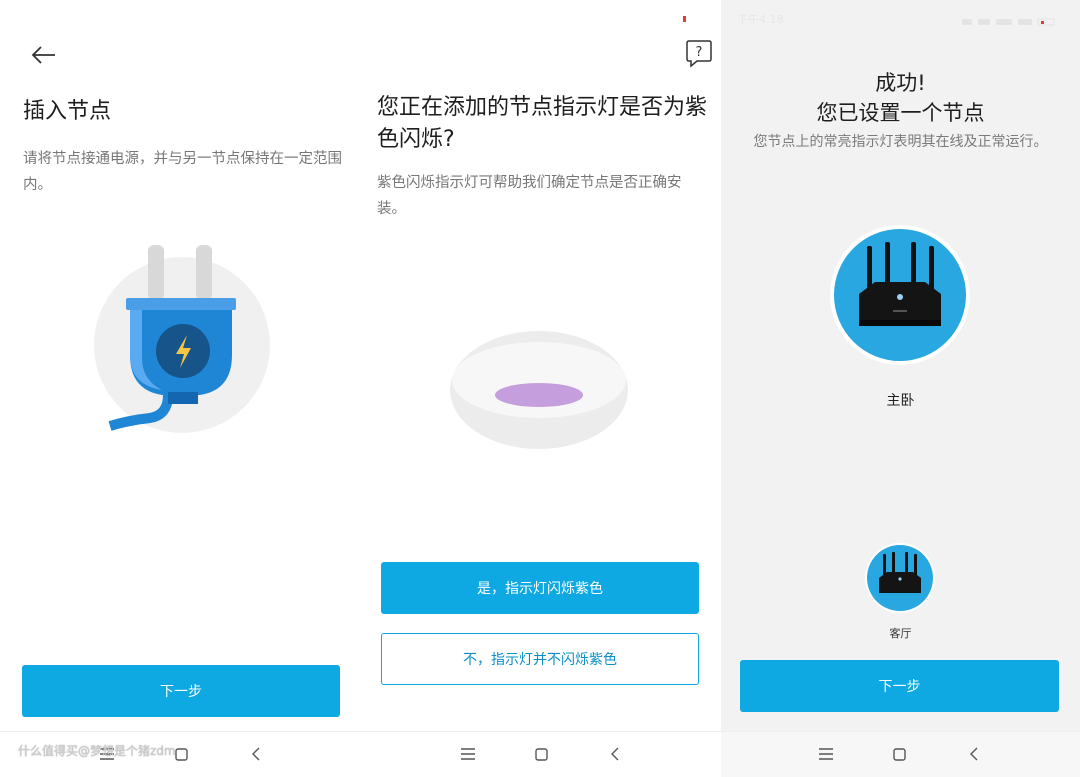 This screenshot has width=1080, height=777. I want to click on main-node-label: 主卧, so click(900, 401).